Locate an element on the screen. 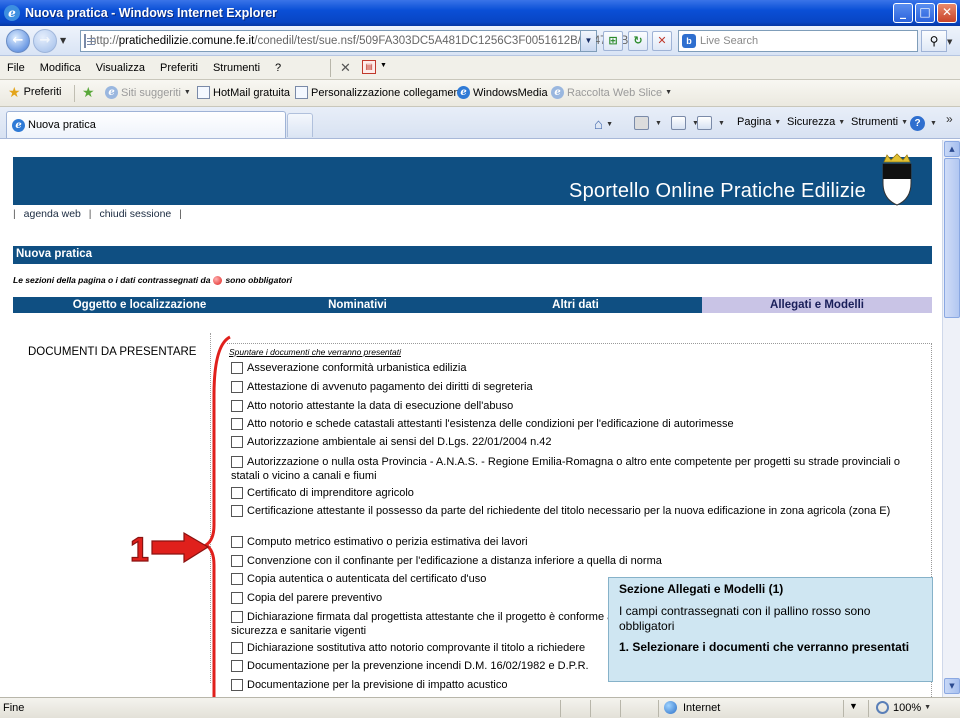 This screenshot has width=960, height=718. protected-mode-dropdown-icon: ▼ is located at coordinates (853, 706).